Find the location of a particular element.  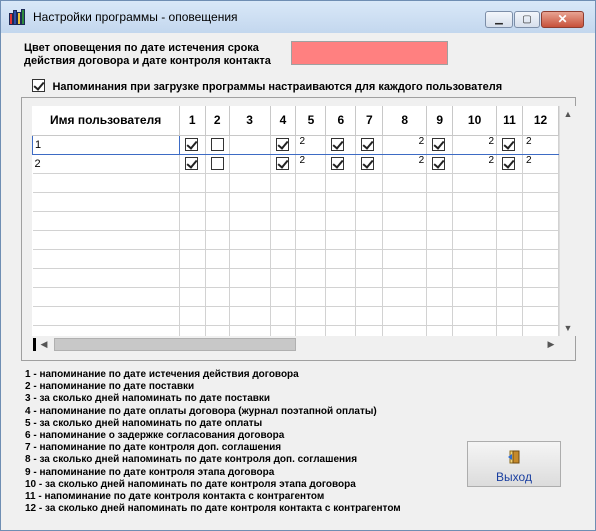

cell-username: 2 is located at coordinates (106, 164).